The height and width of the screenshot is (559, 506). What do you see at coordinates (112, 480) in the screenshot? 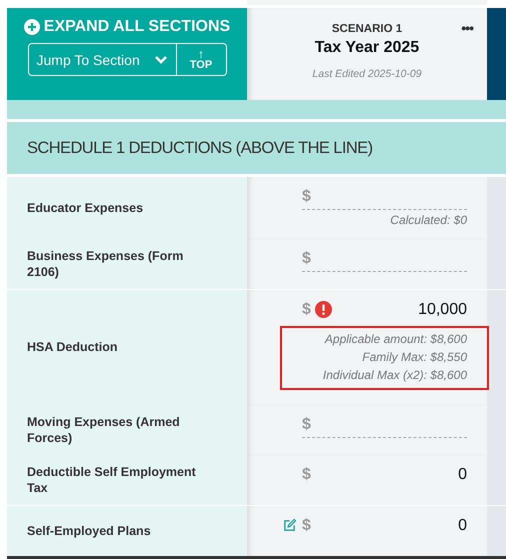
I see `row-label: Deductible Self Employment Tax` at bounding box center [112, 480].